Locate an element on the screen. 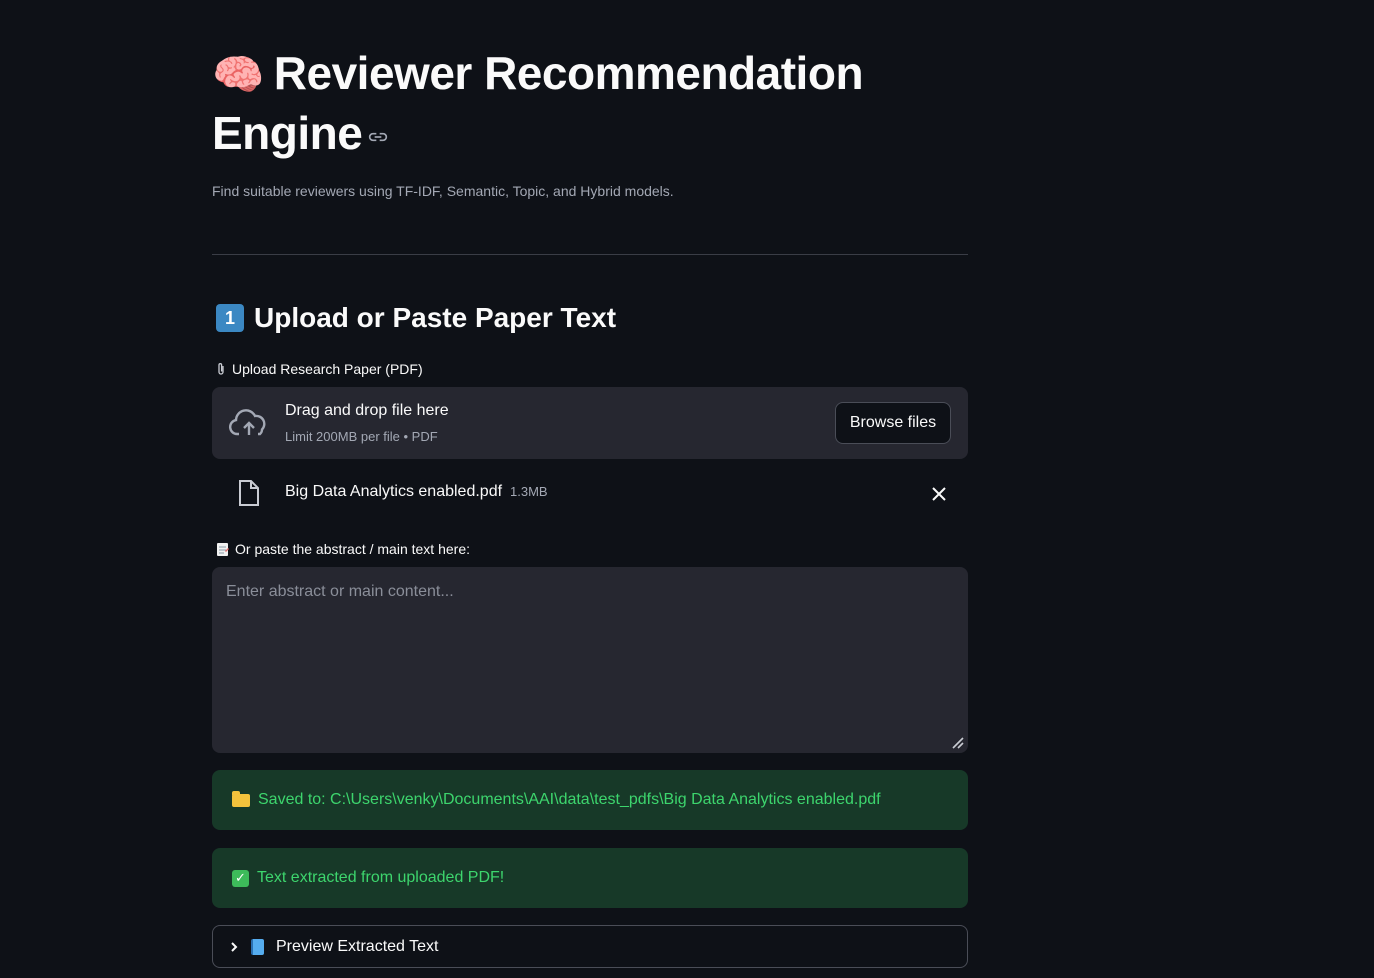 The image size is (1374, 978). chevron-right-icon is located at coordinates (234, 946).